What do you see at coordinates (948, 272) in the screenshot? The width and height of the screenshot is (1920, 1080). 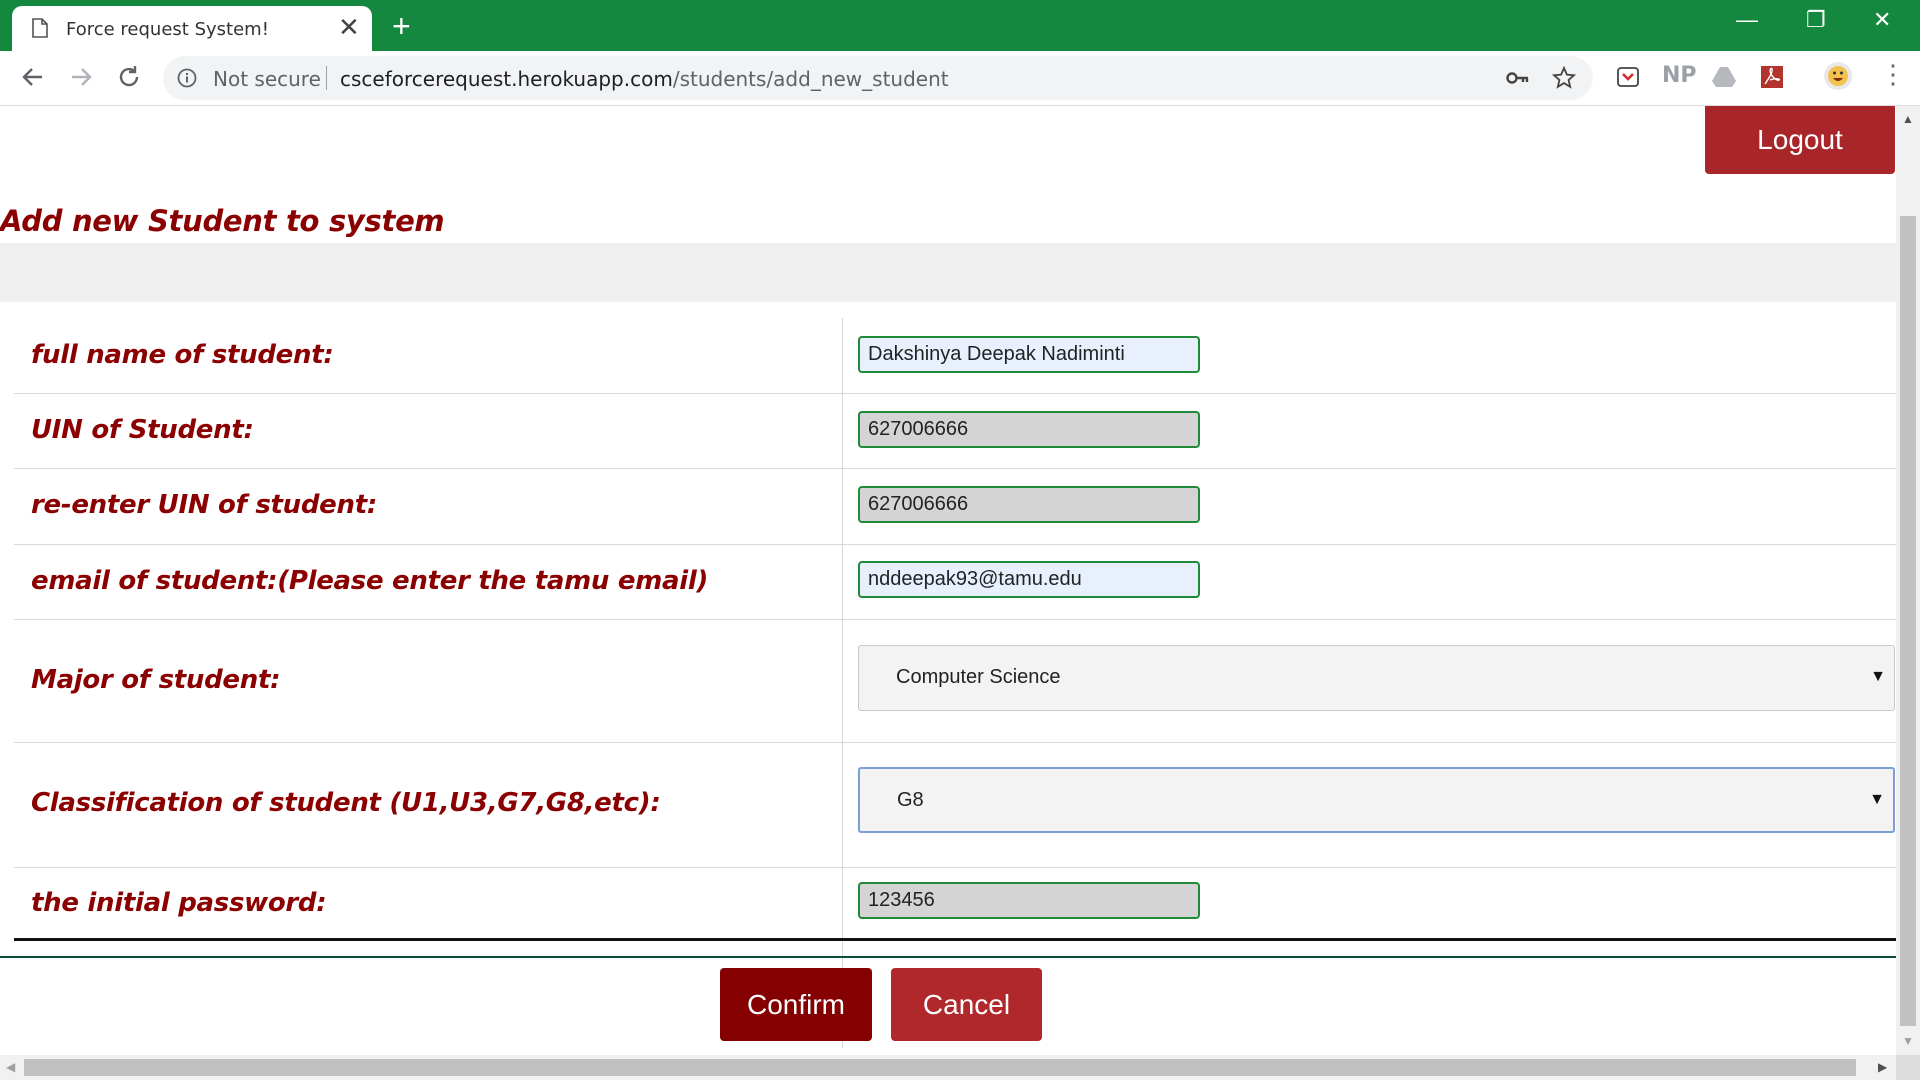 I see `header-band` at bounding box center [948, 272].